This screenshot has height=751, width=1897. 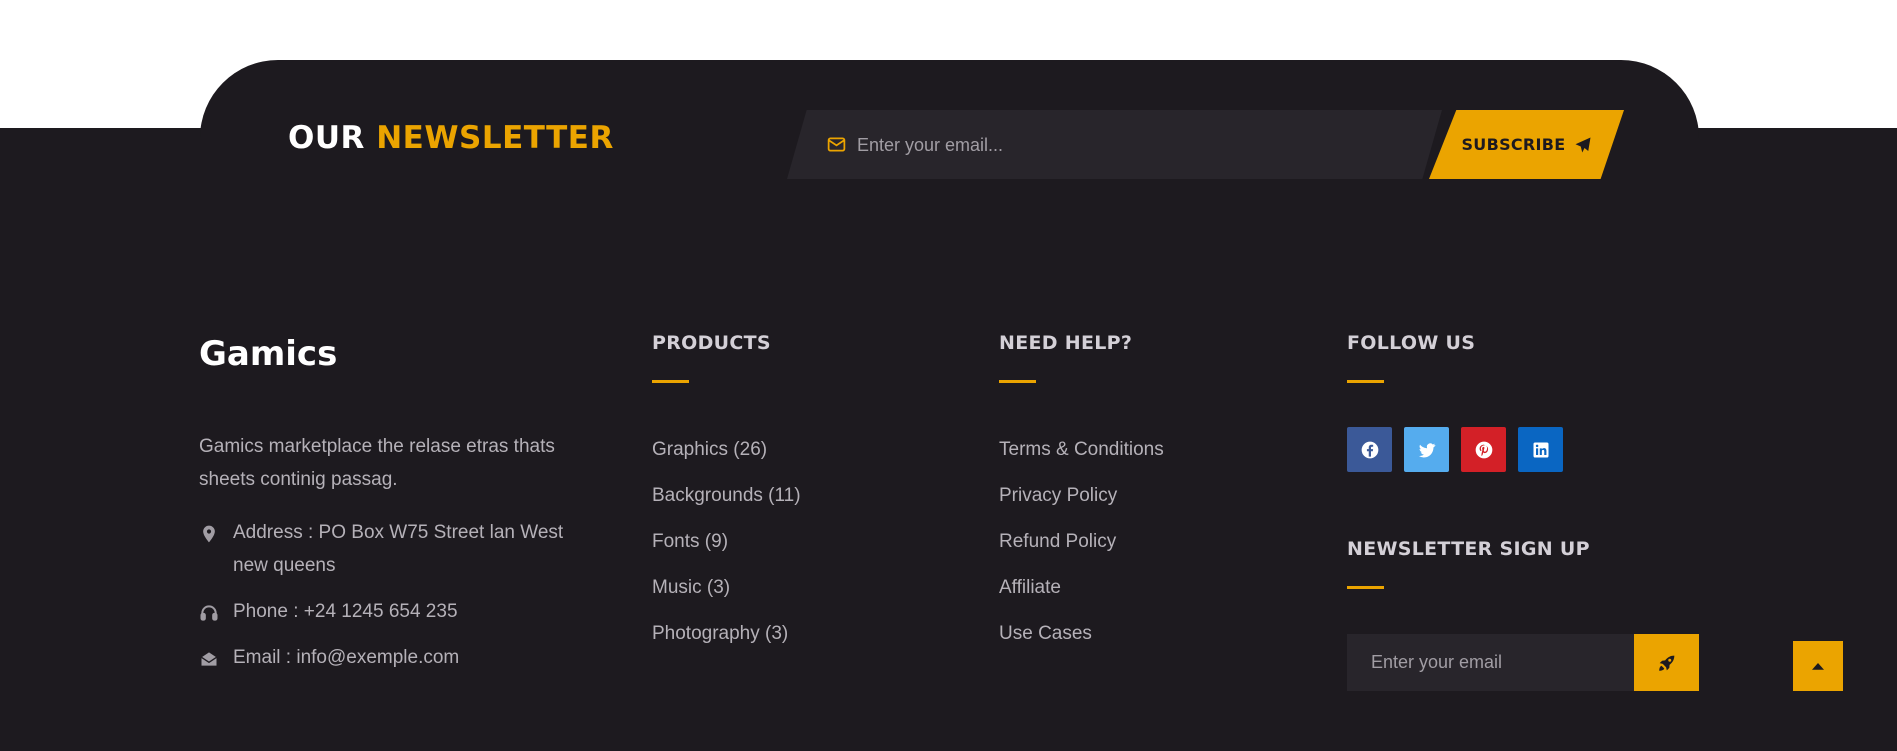 I want to click on list-item: Backgrounds (11), so click(x=726, y=502).